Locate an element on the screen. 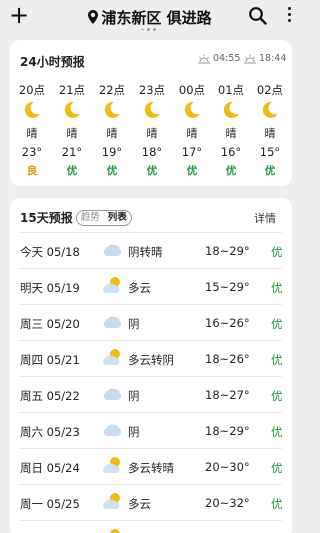 This screenshot has width=320, height=533. daily-row: 明天 05/19 多云 15~29° 优 is located at coordinates (151, 286).